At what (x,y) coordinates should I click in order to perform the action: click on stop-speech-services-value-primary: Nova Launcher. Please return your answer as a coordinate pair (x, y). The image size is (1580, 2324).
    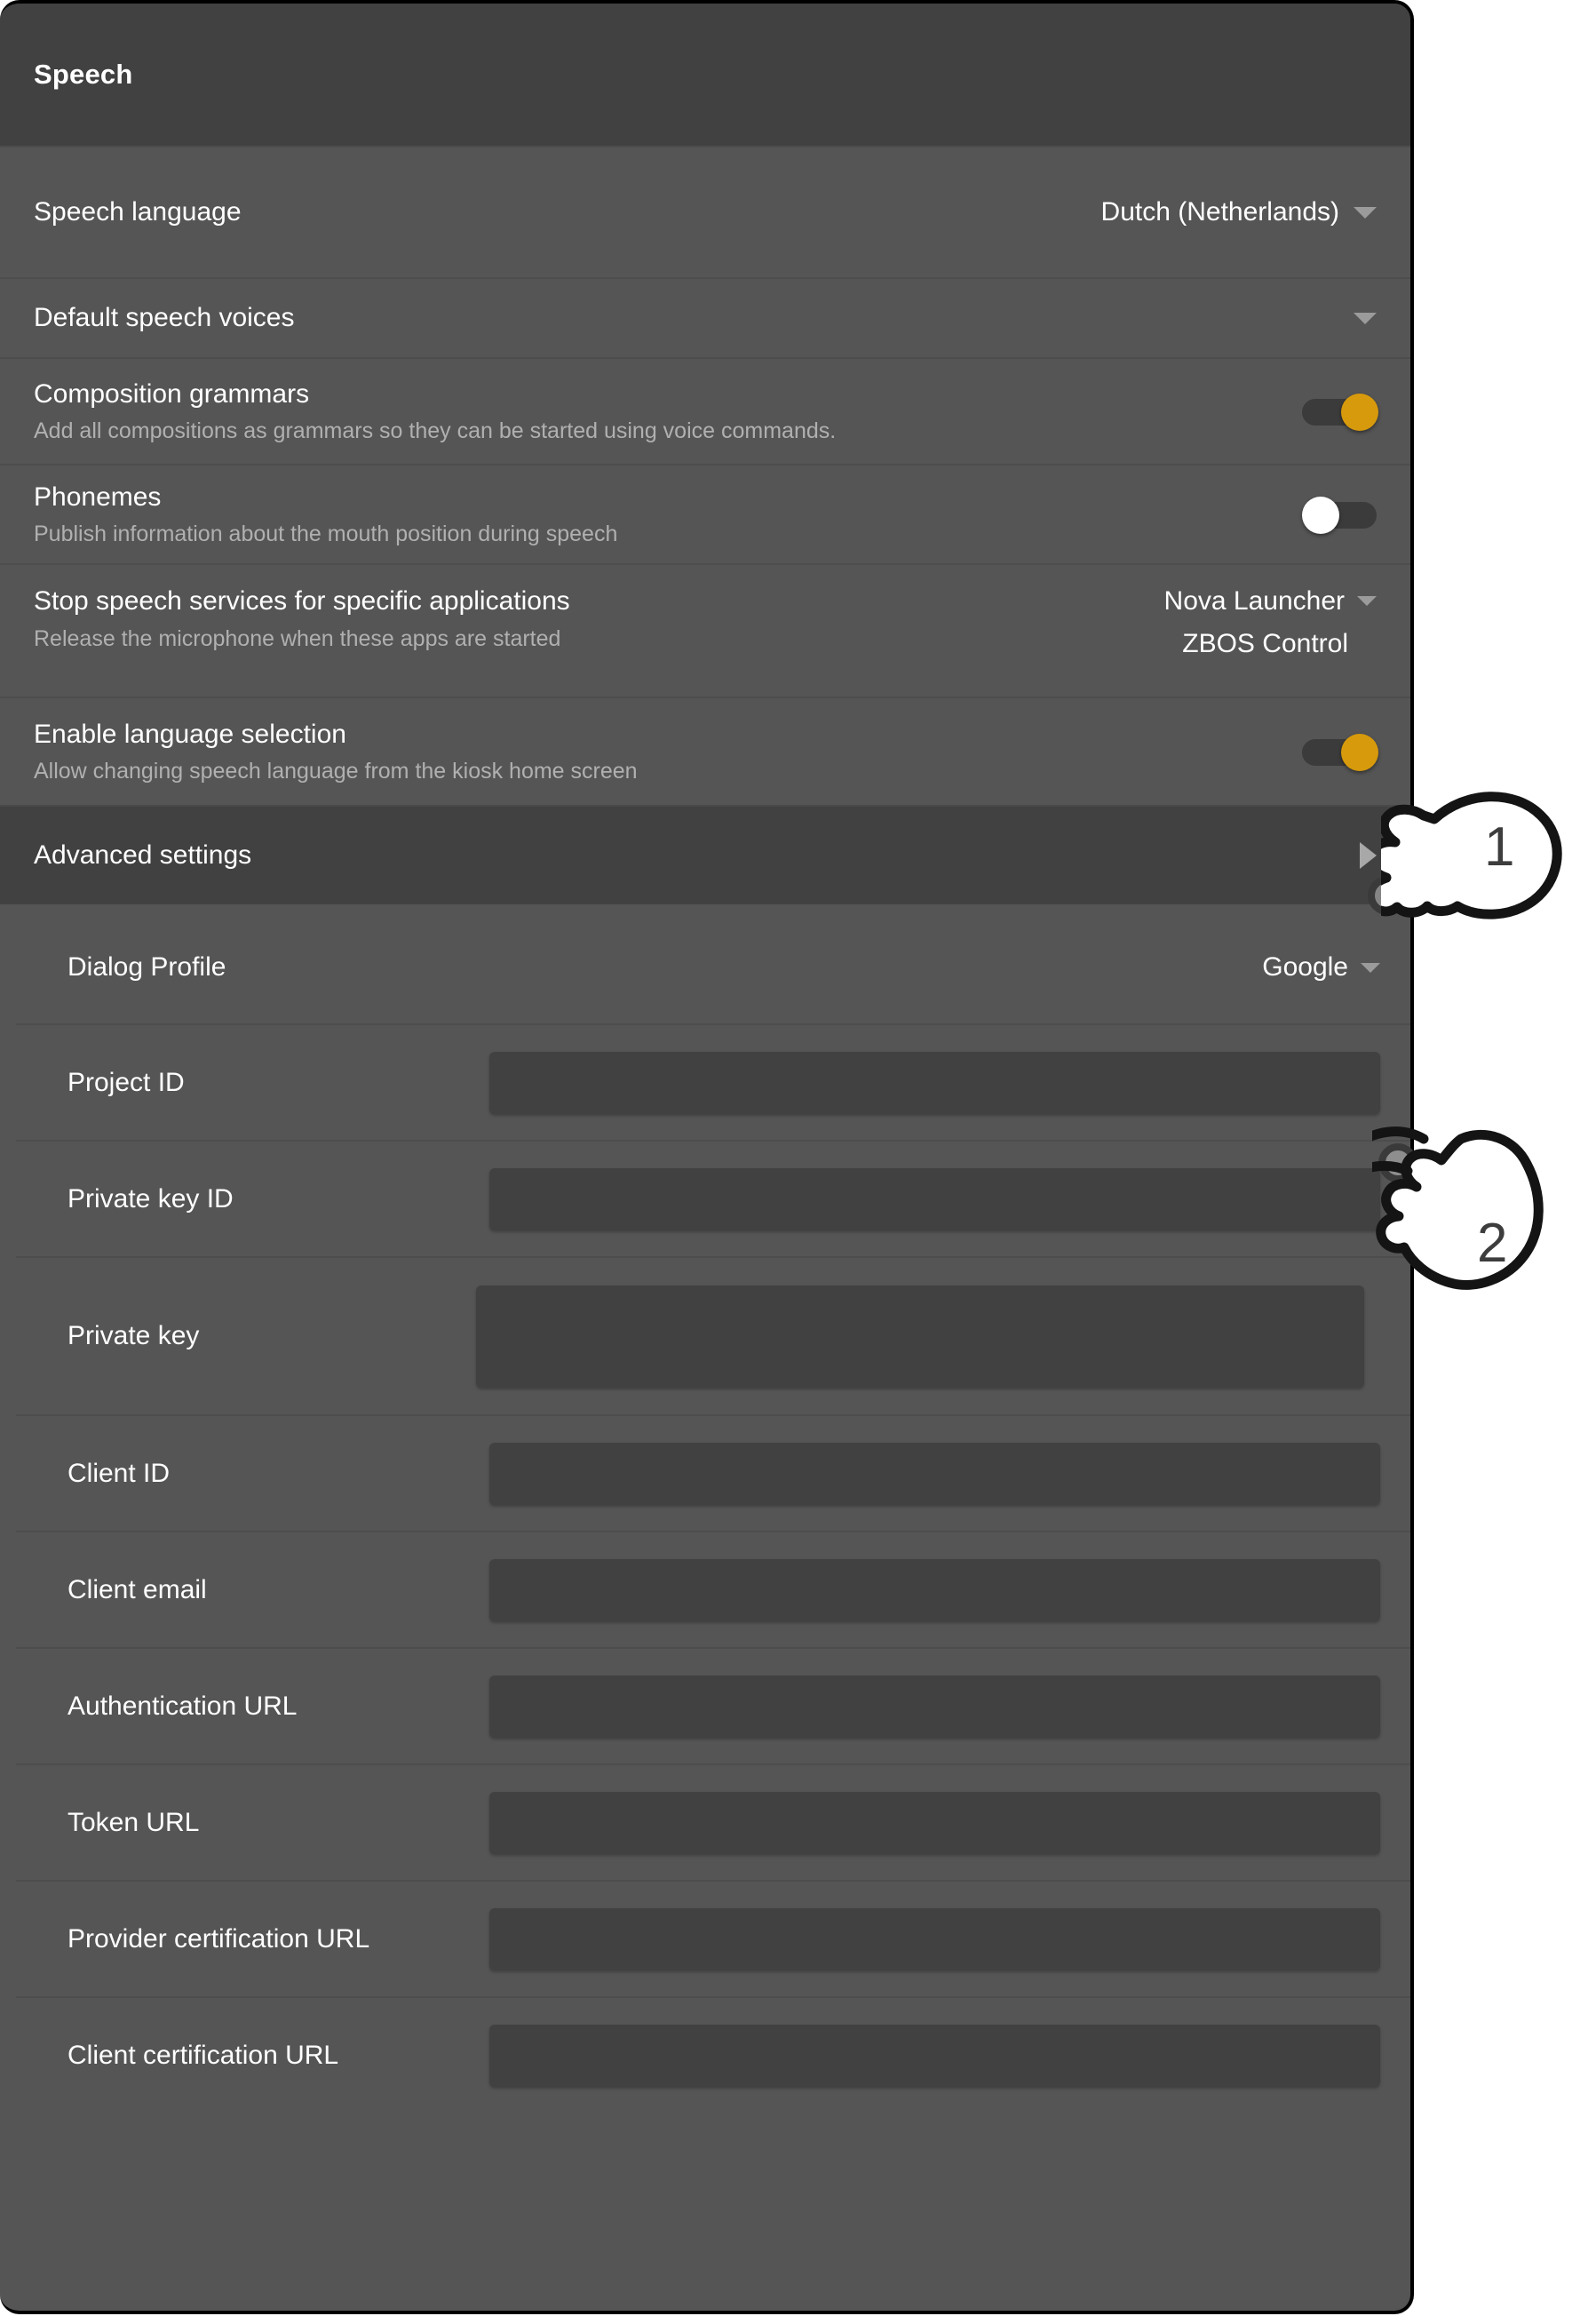
    Looking at the image, I should click on (1254, 601).